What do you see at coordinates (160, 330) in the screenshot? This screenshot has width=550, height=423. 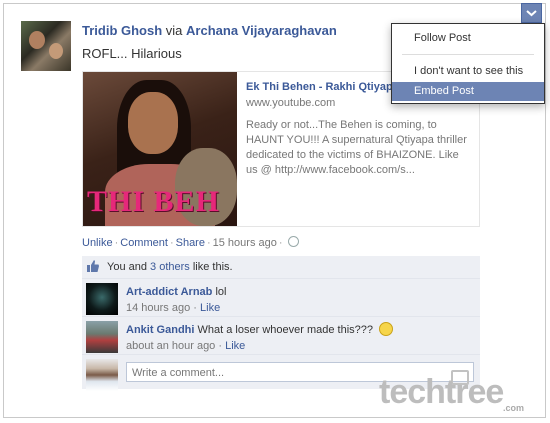 I see `commenter-name: Ankit Gandhi` at bounding box center [160, 330].